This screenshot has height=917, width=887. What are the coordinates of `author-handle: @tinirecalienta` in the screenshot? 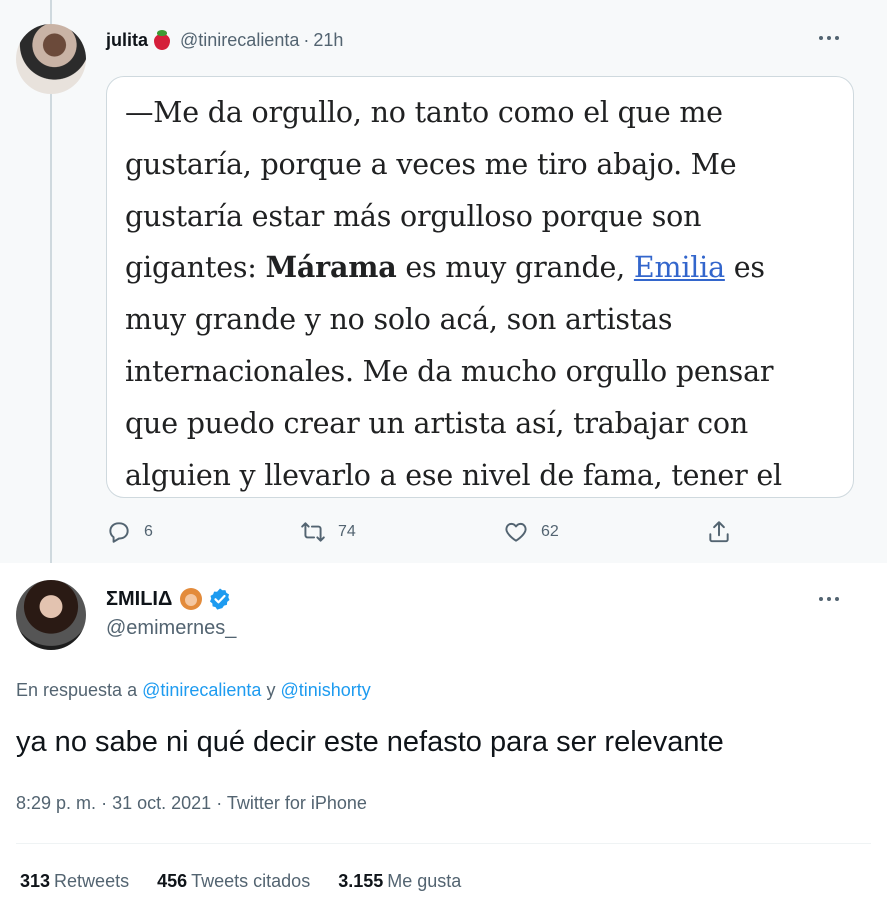 It's located at (239, 40).